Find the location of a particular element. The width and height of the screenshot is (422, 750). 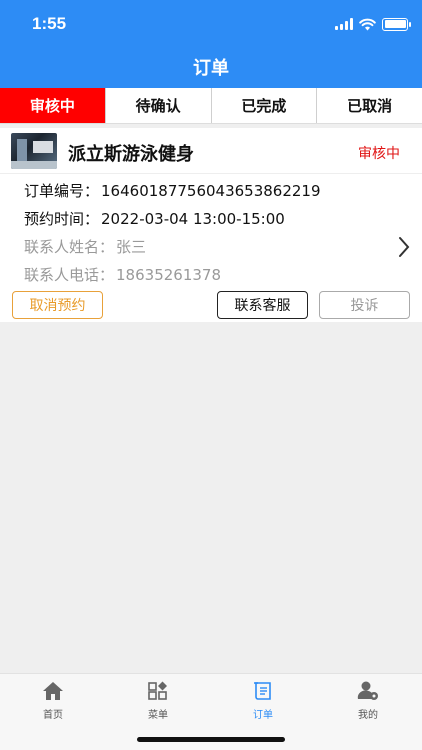

tabbar-item-orders: 订单 is located at coordinates (263, 701).